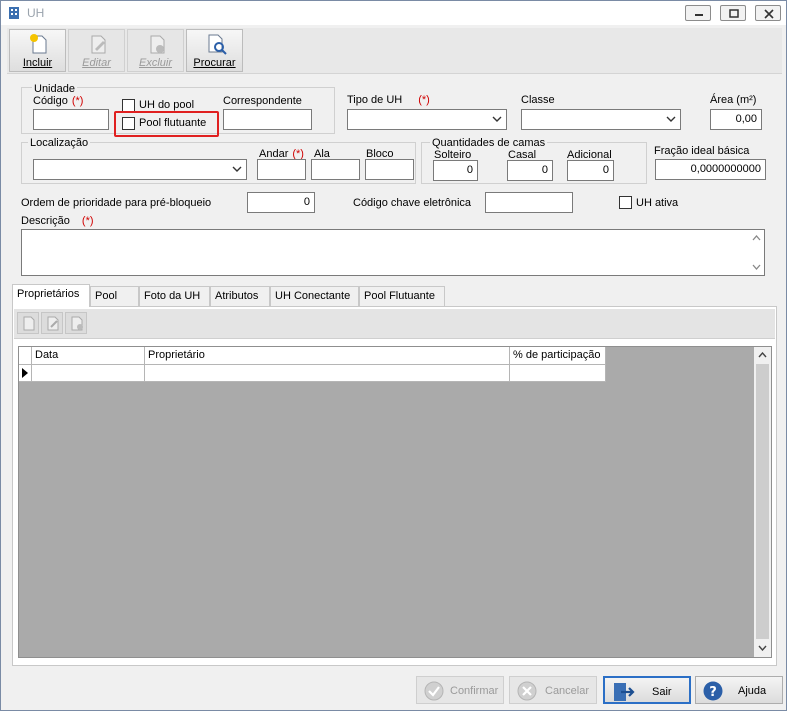 This screenshot has width=787, height=711. Describe the element at coordinates (88, 356) in the screenshot. I see `column-header-data: Data` at that location.